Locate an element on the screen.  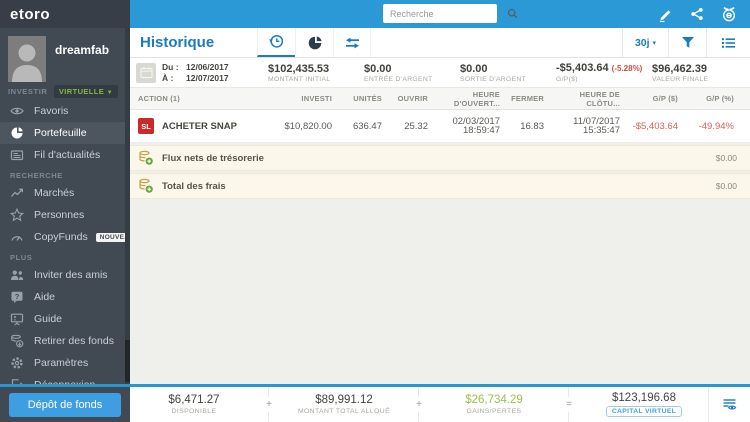
history-tabs is located at coordinates (314, 42).